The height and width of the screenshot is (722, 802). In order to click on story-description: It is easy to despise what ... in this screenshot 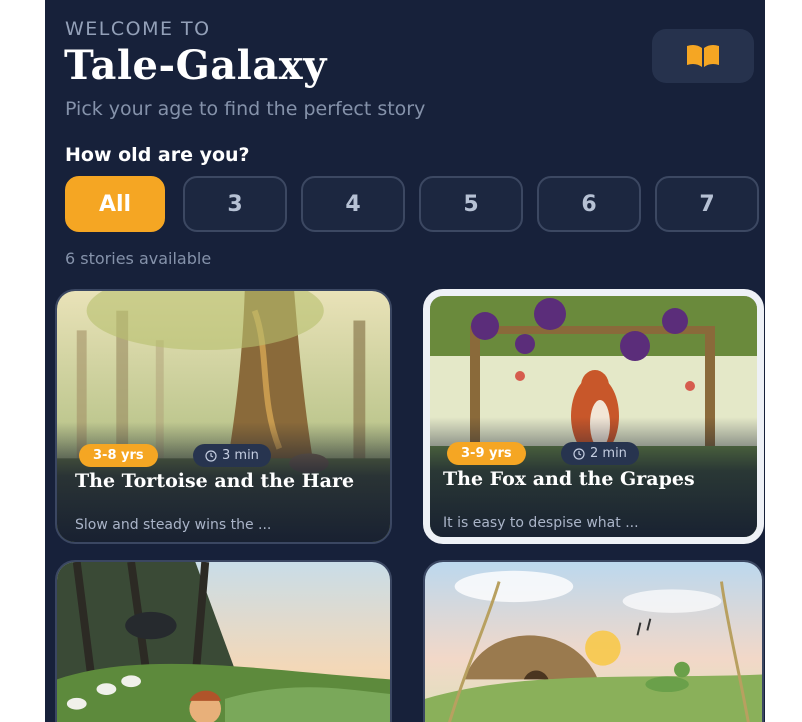, I will do `click(541, 523)`.